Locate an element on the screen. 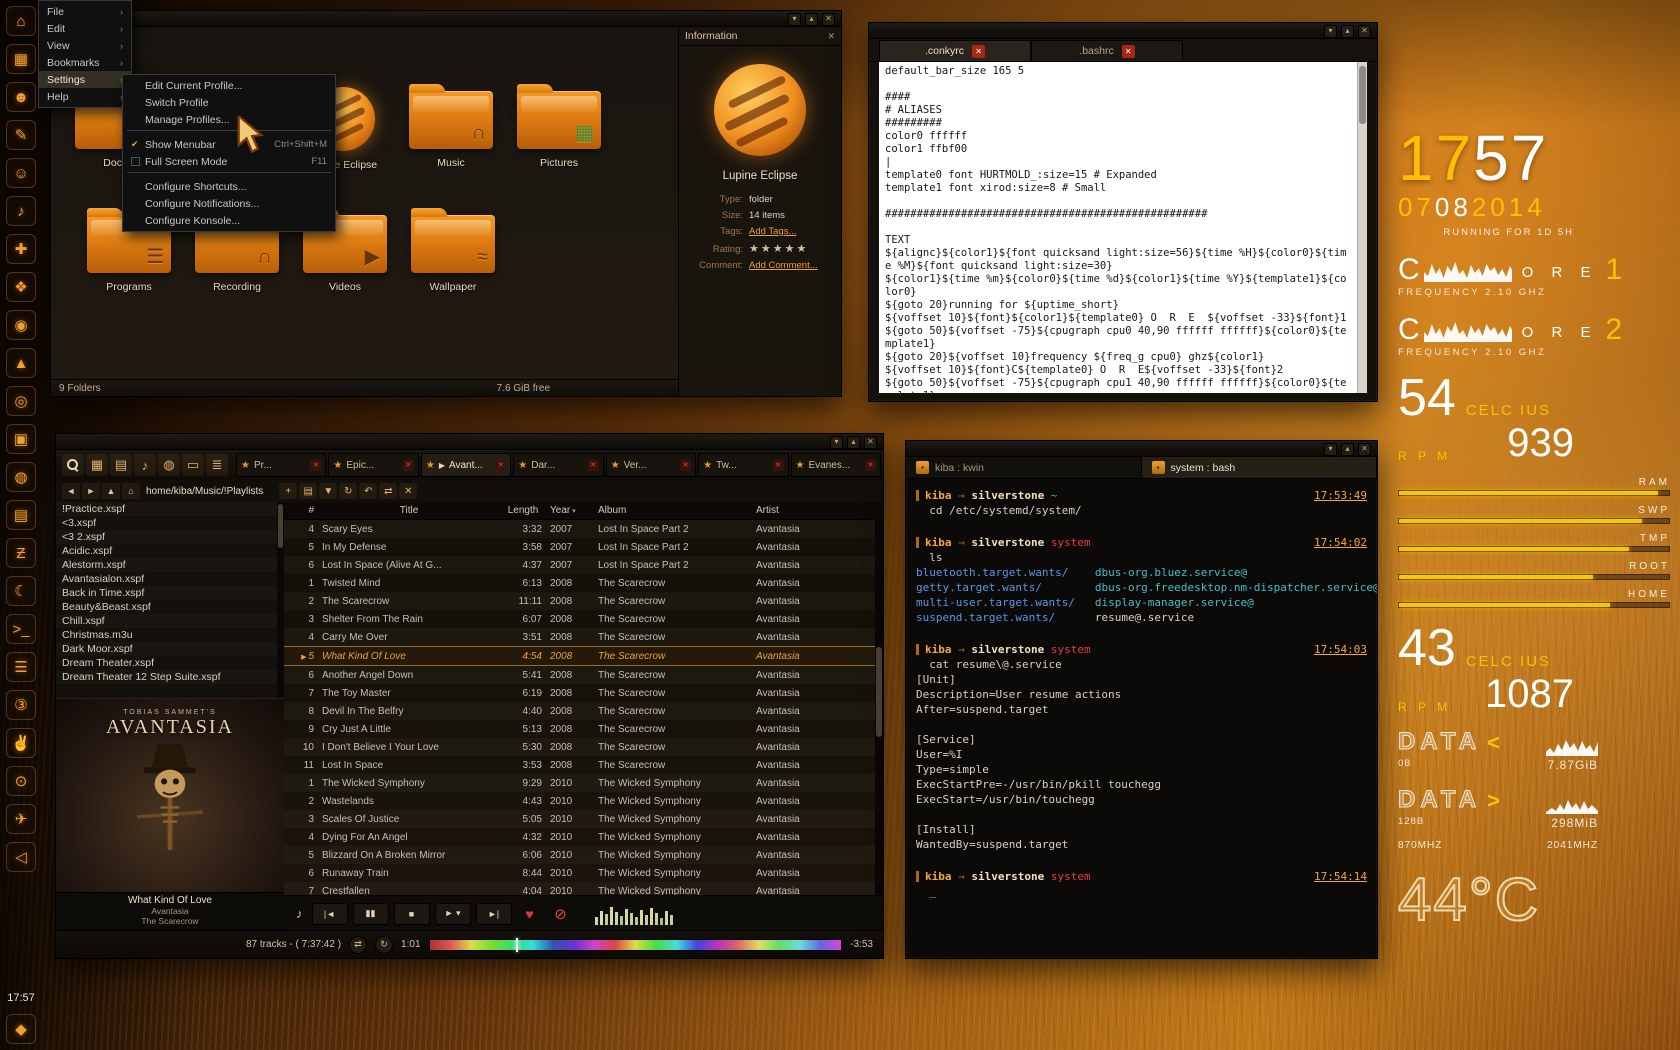 The height and width of the screenshot is (1050, 1680). playlist-header: #TitleLengthYearAlbumArtist is located at coordinates (583, 511).